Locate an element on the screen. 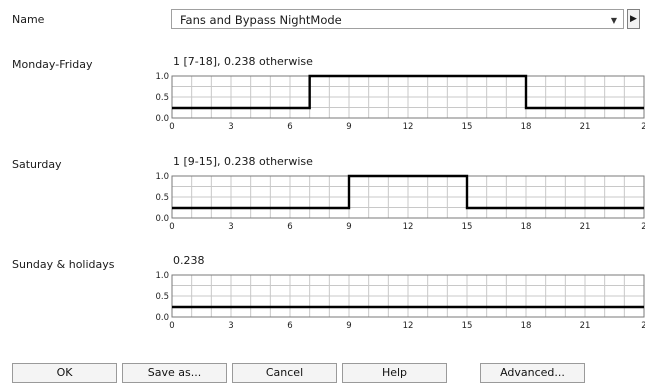 This screenshot has height=383, width=645. schedule-summary-saturday: 1 [9-15], 0.238 otherwise is located at coordinates (243, 161).